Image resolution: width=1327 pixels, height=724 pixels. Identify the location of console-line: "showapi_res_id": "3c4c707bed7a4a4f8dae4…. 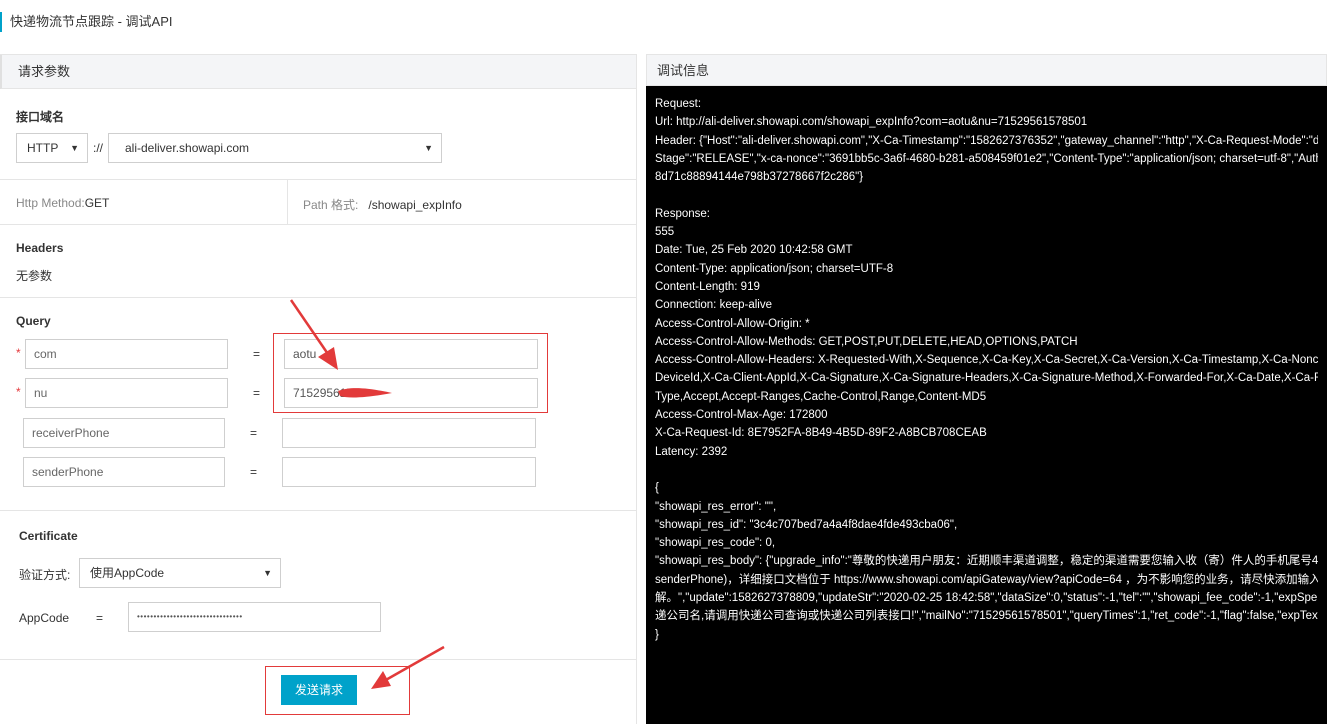
(806, 524).